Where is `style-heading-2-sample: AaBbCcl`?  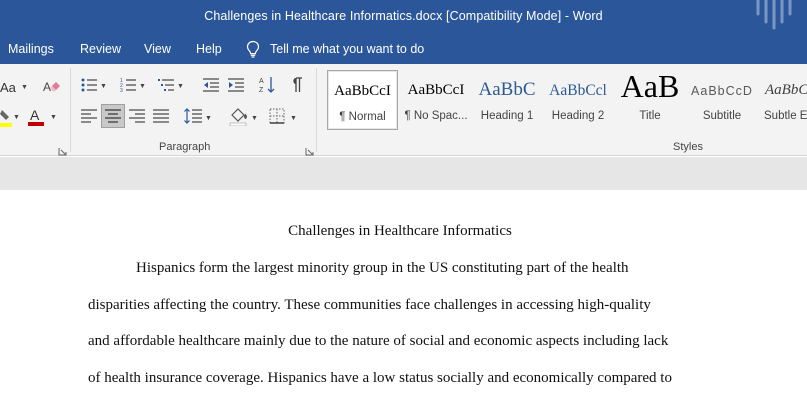 style-heading-2-sample: AaBbCcl is located at coordinates (578, 90).